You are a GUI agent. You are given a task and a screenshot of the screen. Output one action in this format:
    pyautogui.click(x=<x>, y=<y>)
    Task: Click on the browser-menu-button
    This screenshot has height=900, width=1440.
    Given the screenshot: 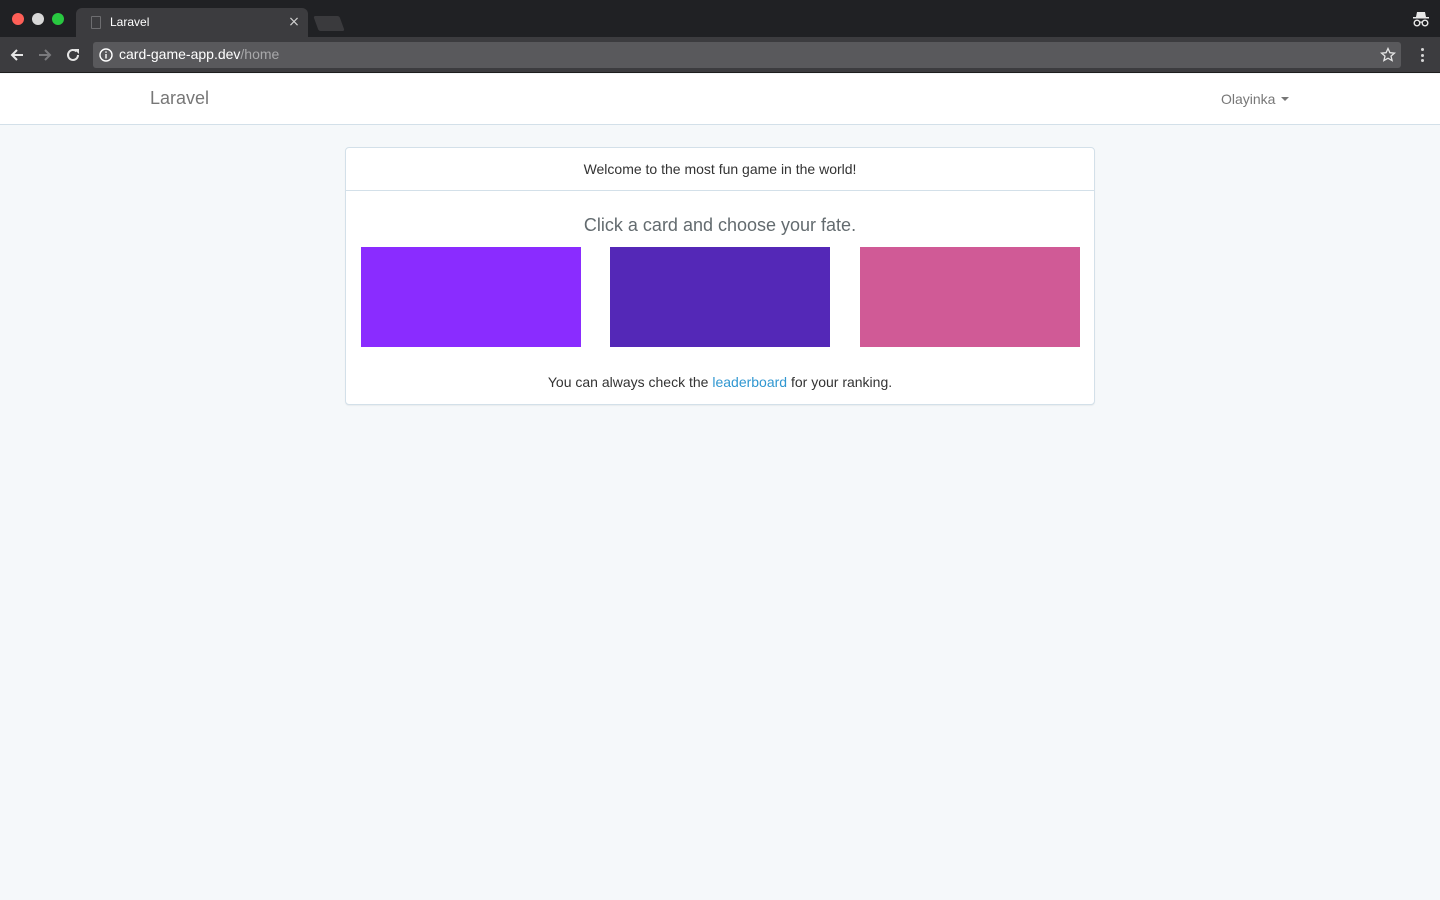 What is the action you would take?
    pyautogui.click(x=1422, y=55)
    